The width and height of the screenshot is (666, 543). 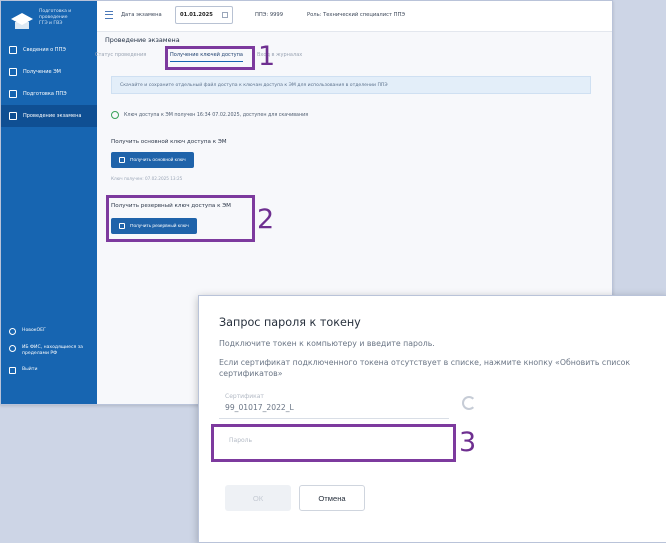 I want to click on info-item: ИБ ФИС, находящиеся за пределами РФ, so click(x=49, y=351).